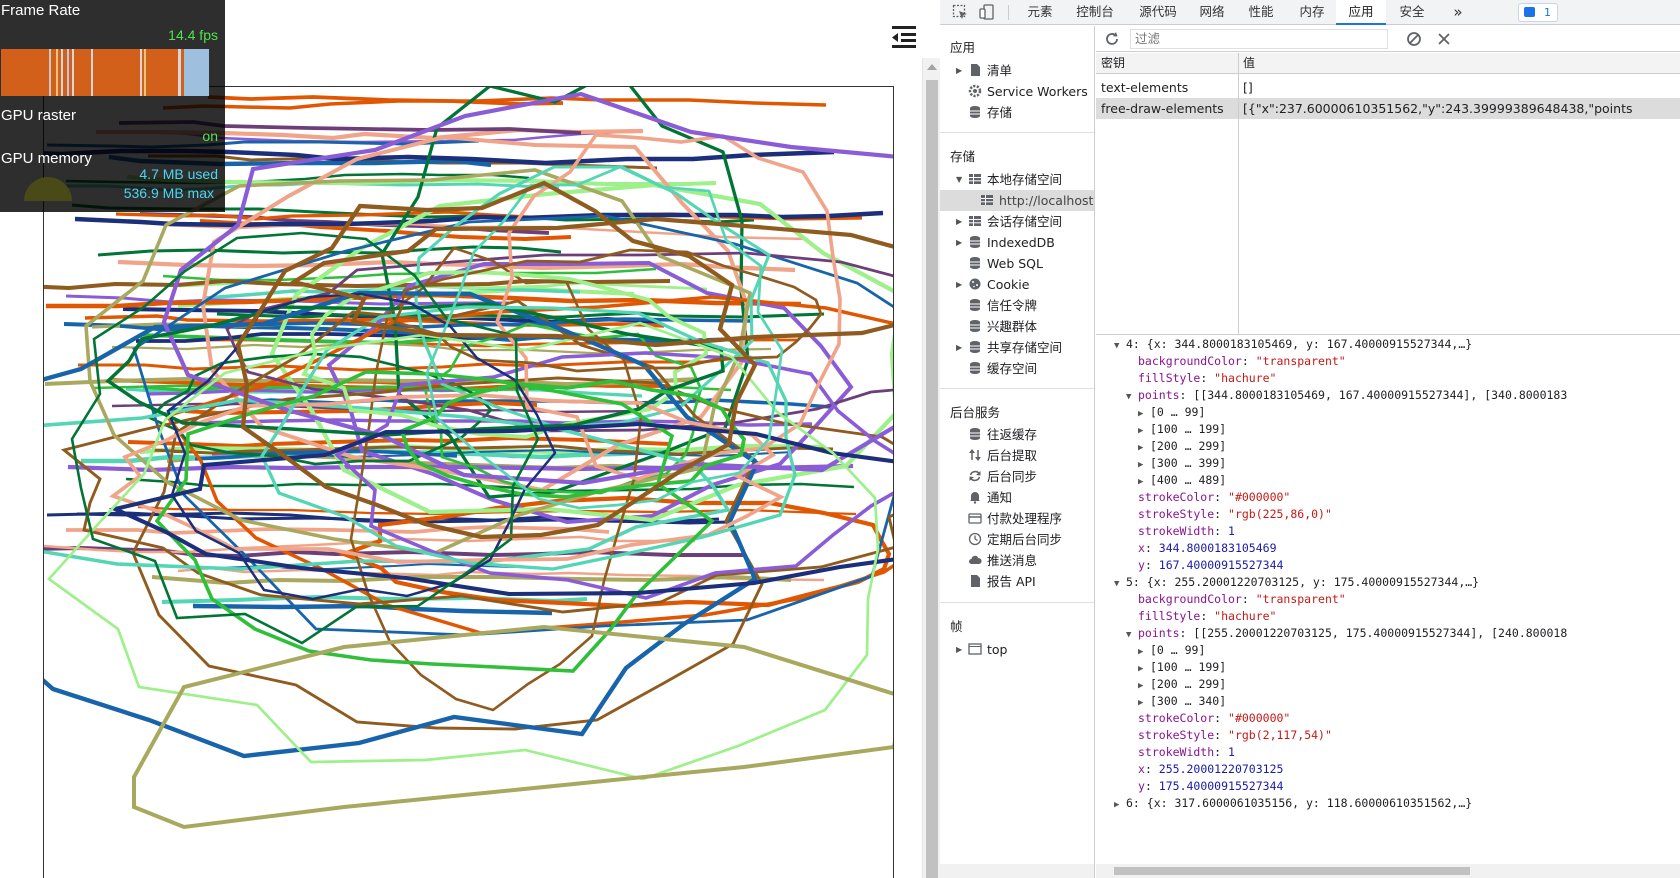  What do you see at coordinates (1040, 12) in the screenshot?
I see `tab-elements: 元素` at bounding box center [1040, 12].